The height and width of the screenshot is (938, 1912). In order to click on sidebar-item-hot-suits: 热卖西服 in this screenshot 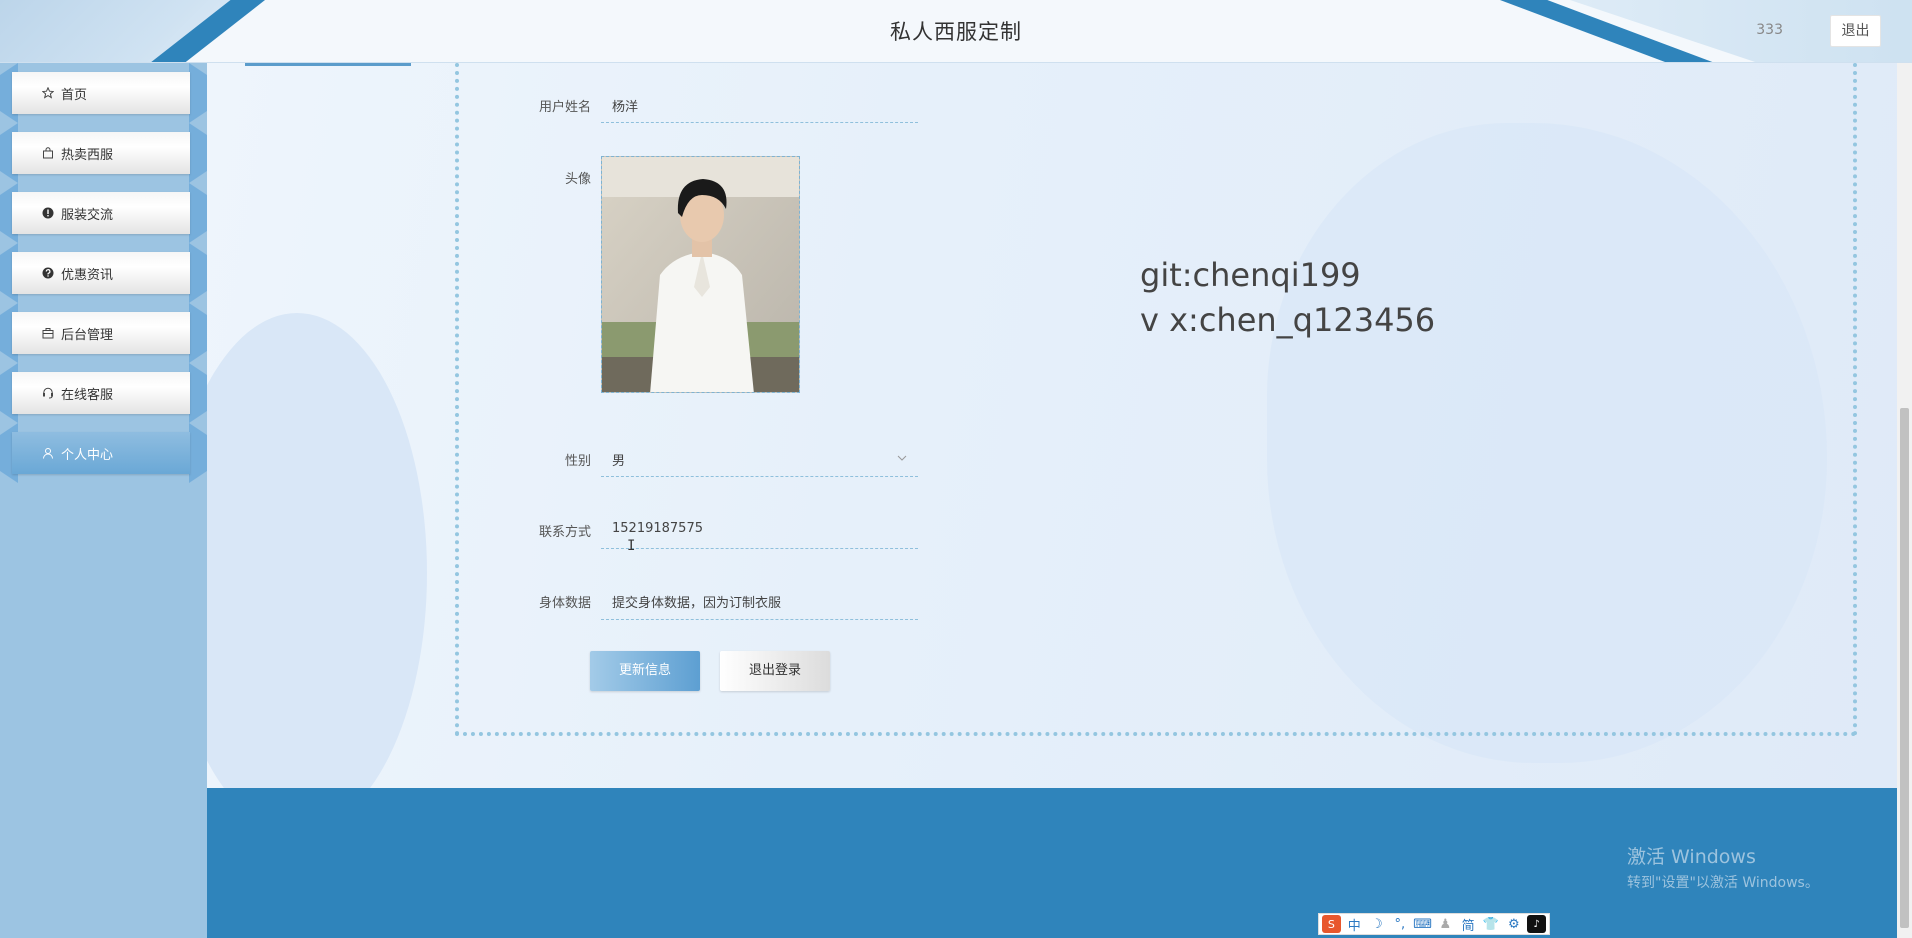, I will do `click(101, 153)`.